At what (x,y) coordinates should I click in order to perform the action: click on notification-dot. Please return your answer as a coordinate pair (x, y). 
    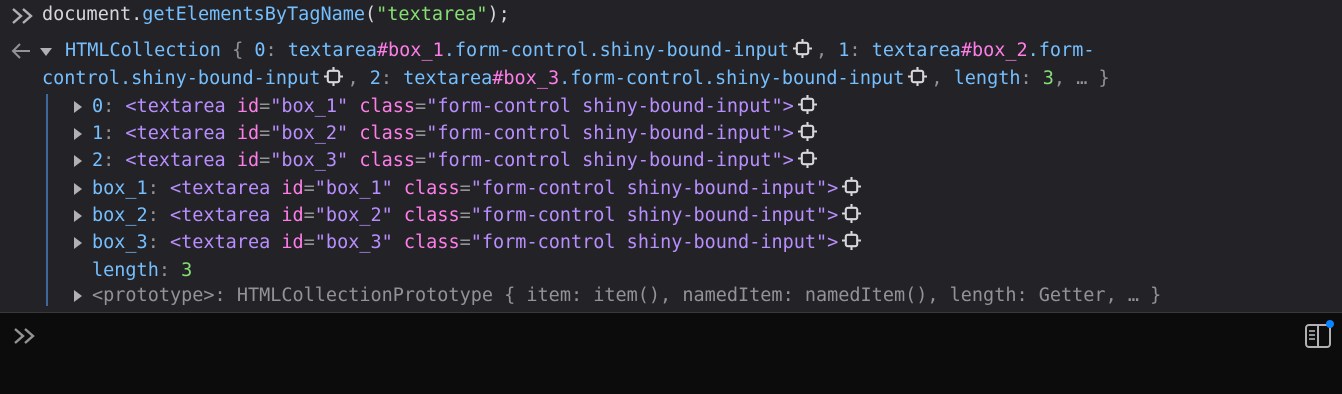
    Looking at the image, I should click on (1330, 324).